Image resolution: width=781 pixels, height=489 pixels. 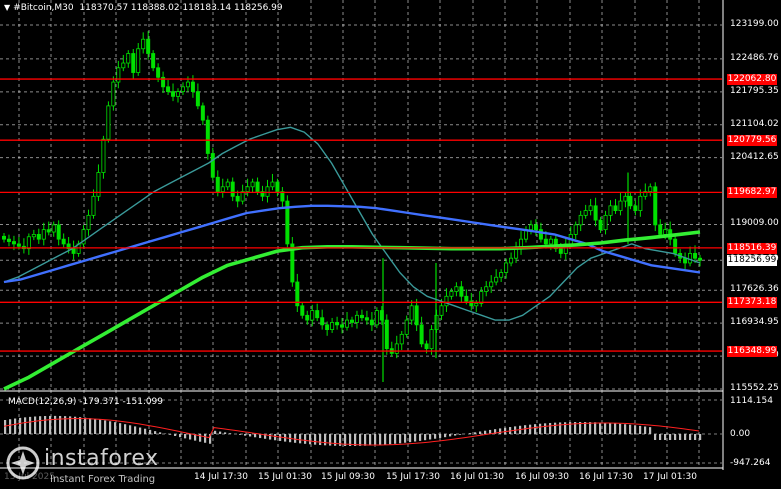 What do you see at coordinates (106, 466) in the screenshot?
I see `instaforex-logo: instaforex Instant Forex Trading` at bounding box center [106, 466].